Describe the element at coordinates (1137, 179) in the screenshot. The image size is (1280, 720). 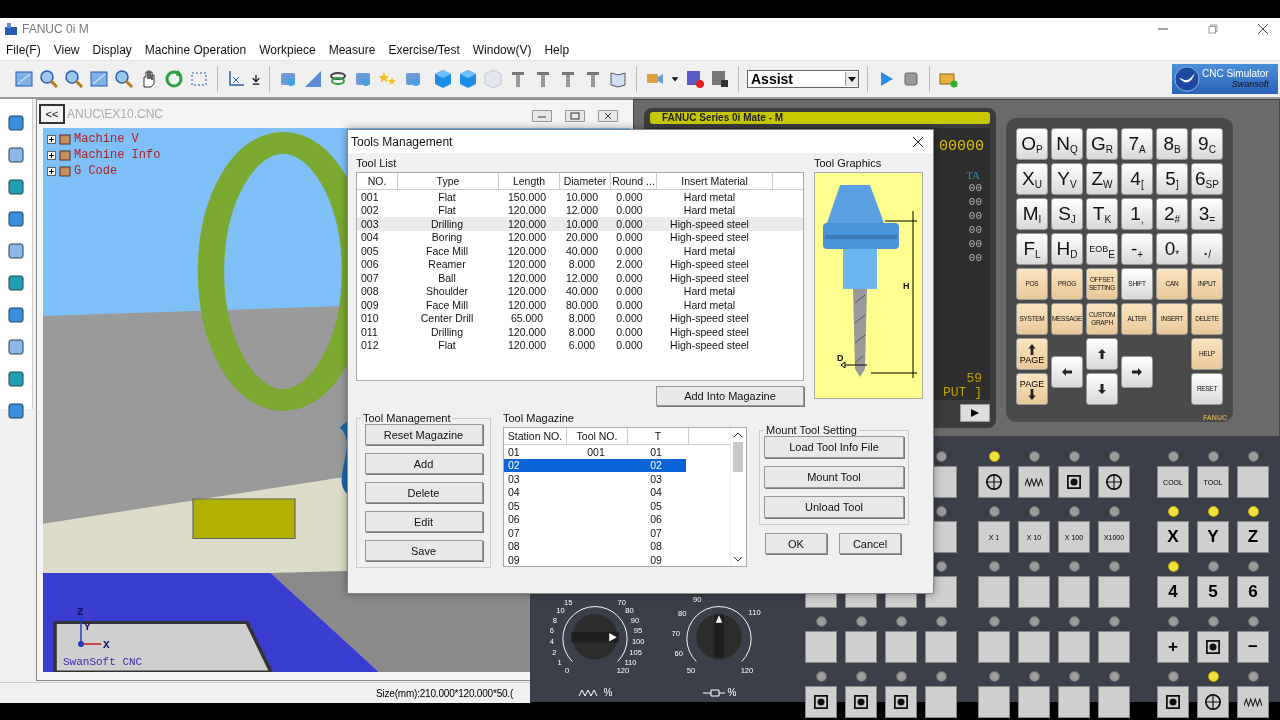
I see `keypad-key: 4[` at that location.